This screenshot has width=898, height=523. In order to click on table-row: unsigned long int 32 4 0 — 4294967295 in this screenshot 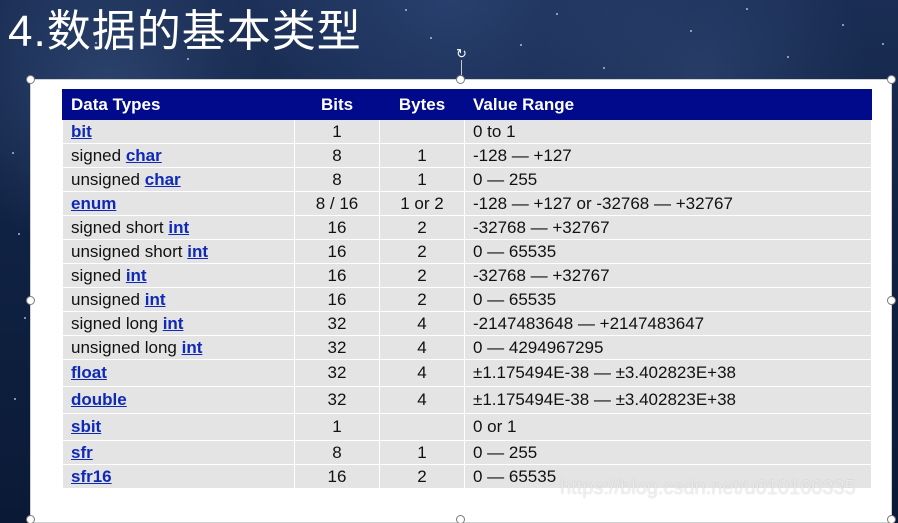, I will do `click(467, 347)`.